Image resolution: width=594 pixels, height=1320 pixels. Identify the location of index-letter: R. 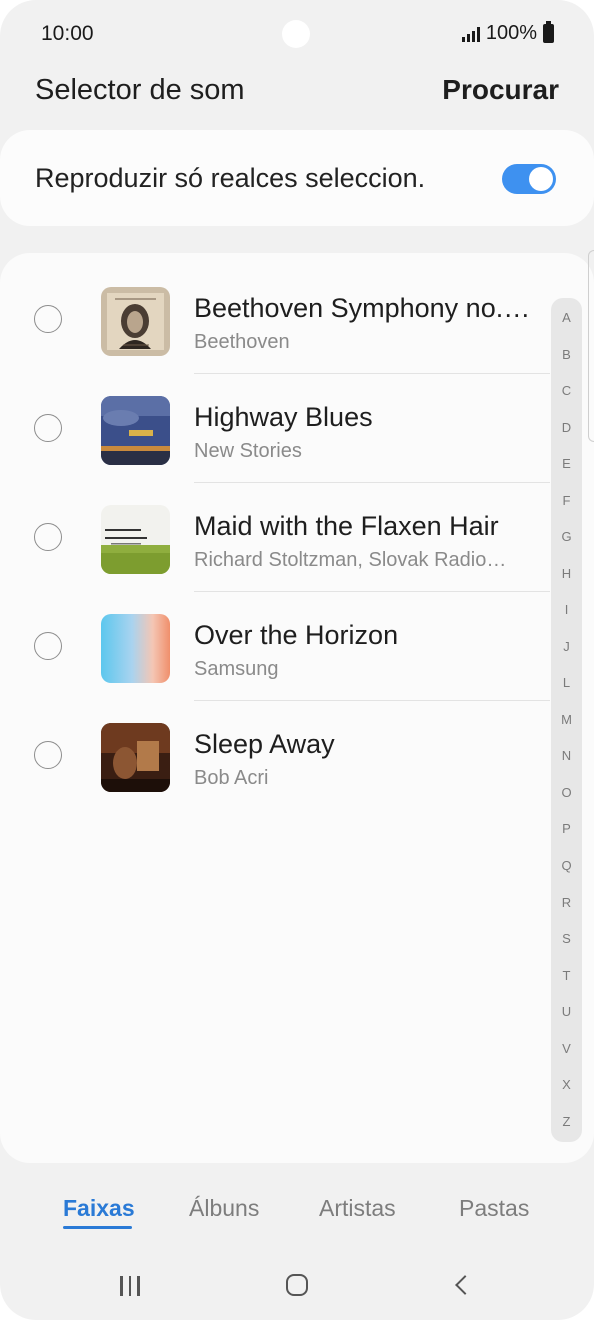
(566, 903).